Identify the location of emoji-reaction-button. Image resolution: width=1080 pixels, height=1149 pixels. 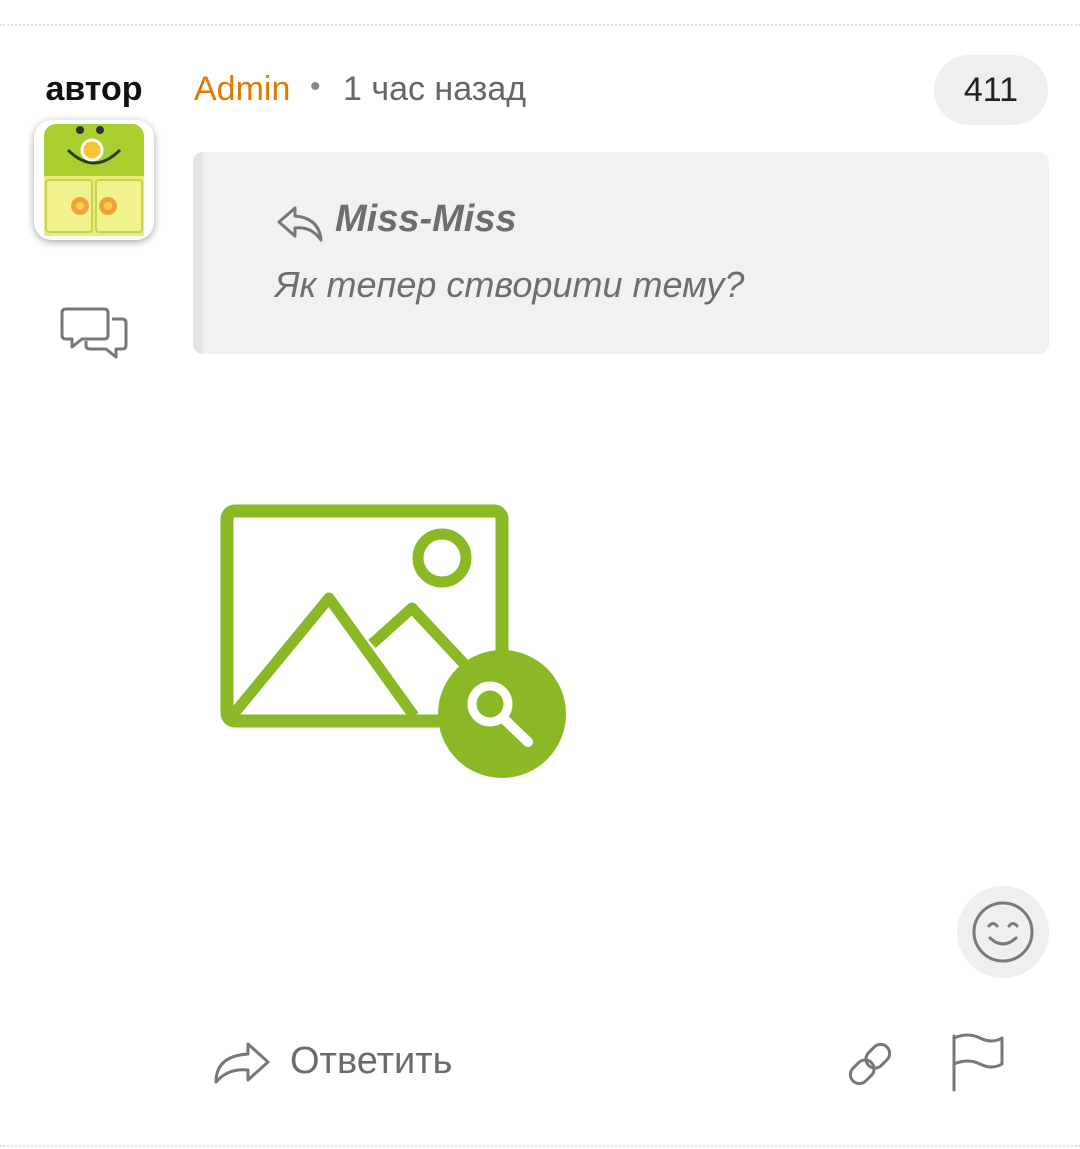
(1003, 932).